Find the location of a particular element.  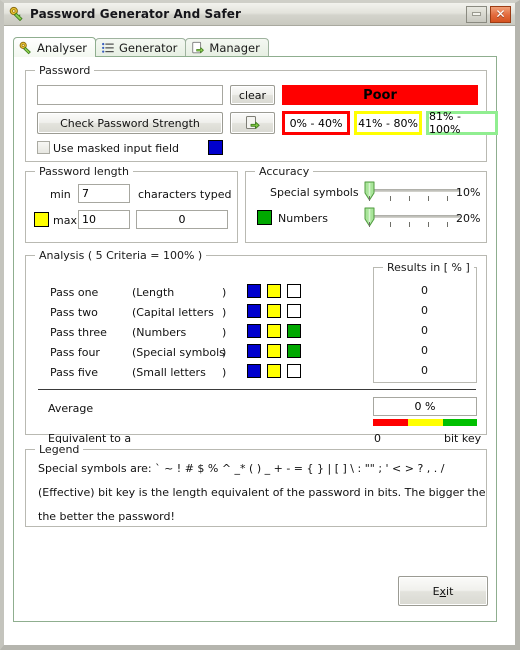

exit-mnemonic: x is located at coordinates (443, 591).